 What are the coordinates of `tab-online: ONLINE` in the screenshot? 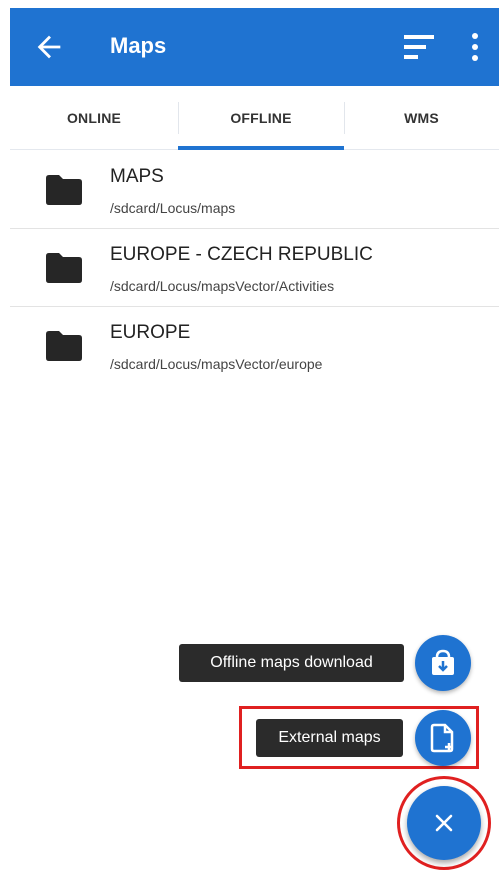 It's located at (94, 118).